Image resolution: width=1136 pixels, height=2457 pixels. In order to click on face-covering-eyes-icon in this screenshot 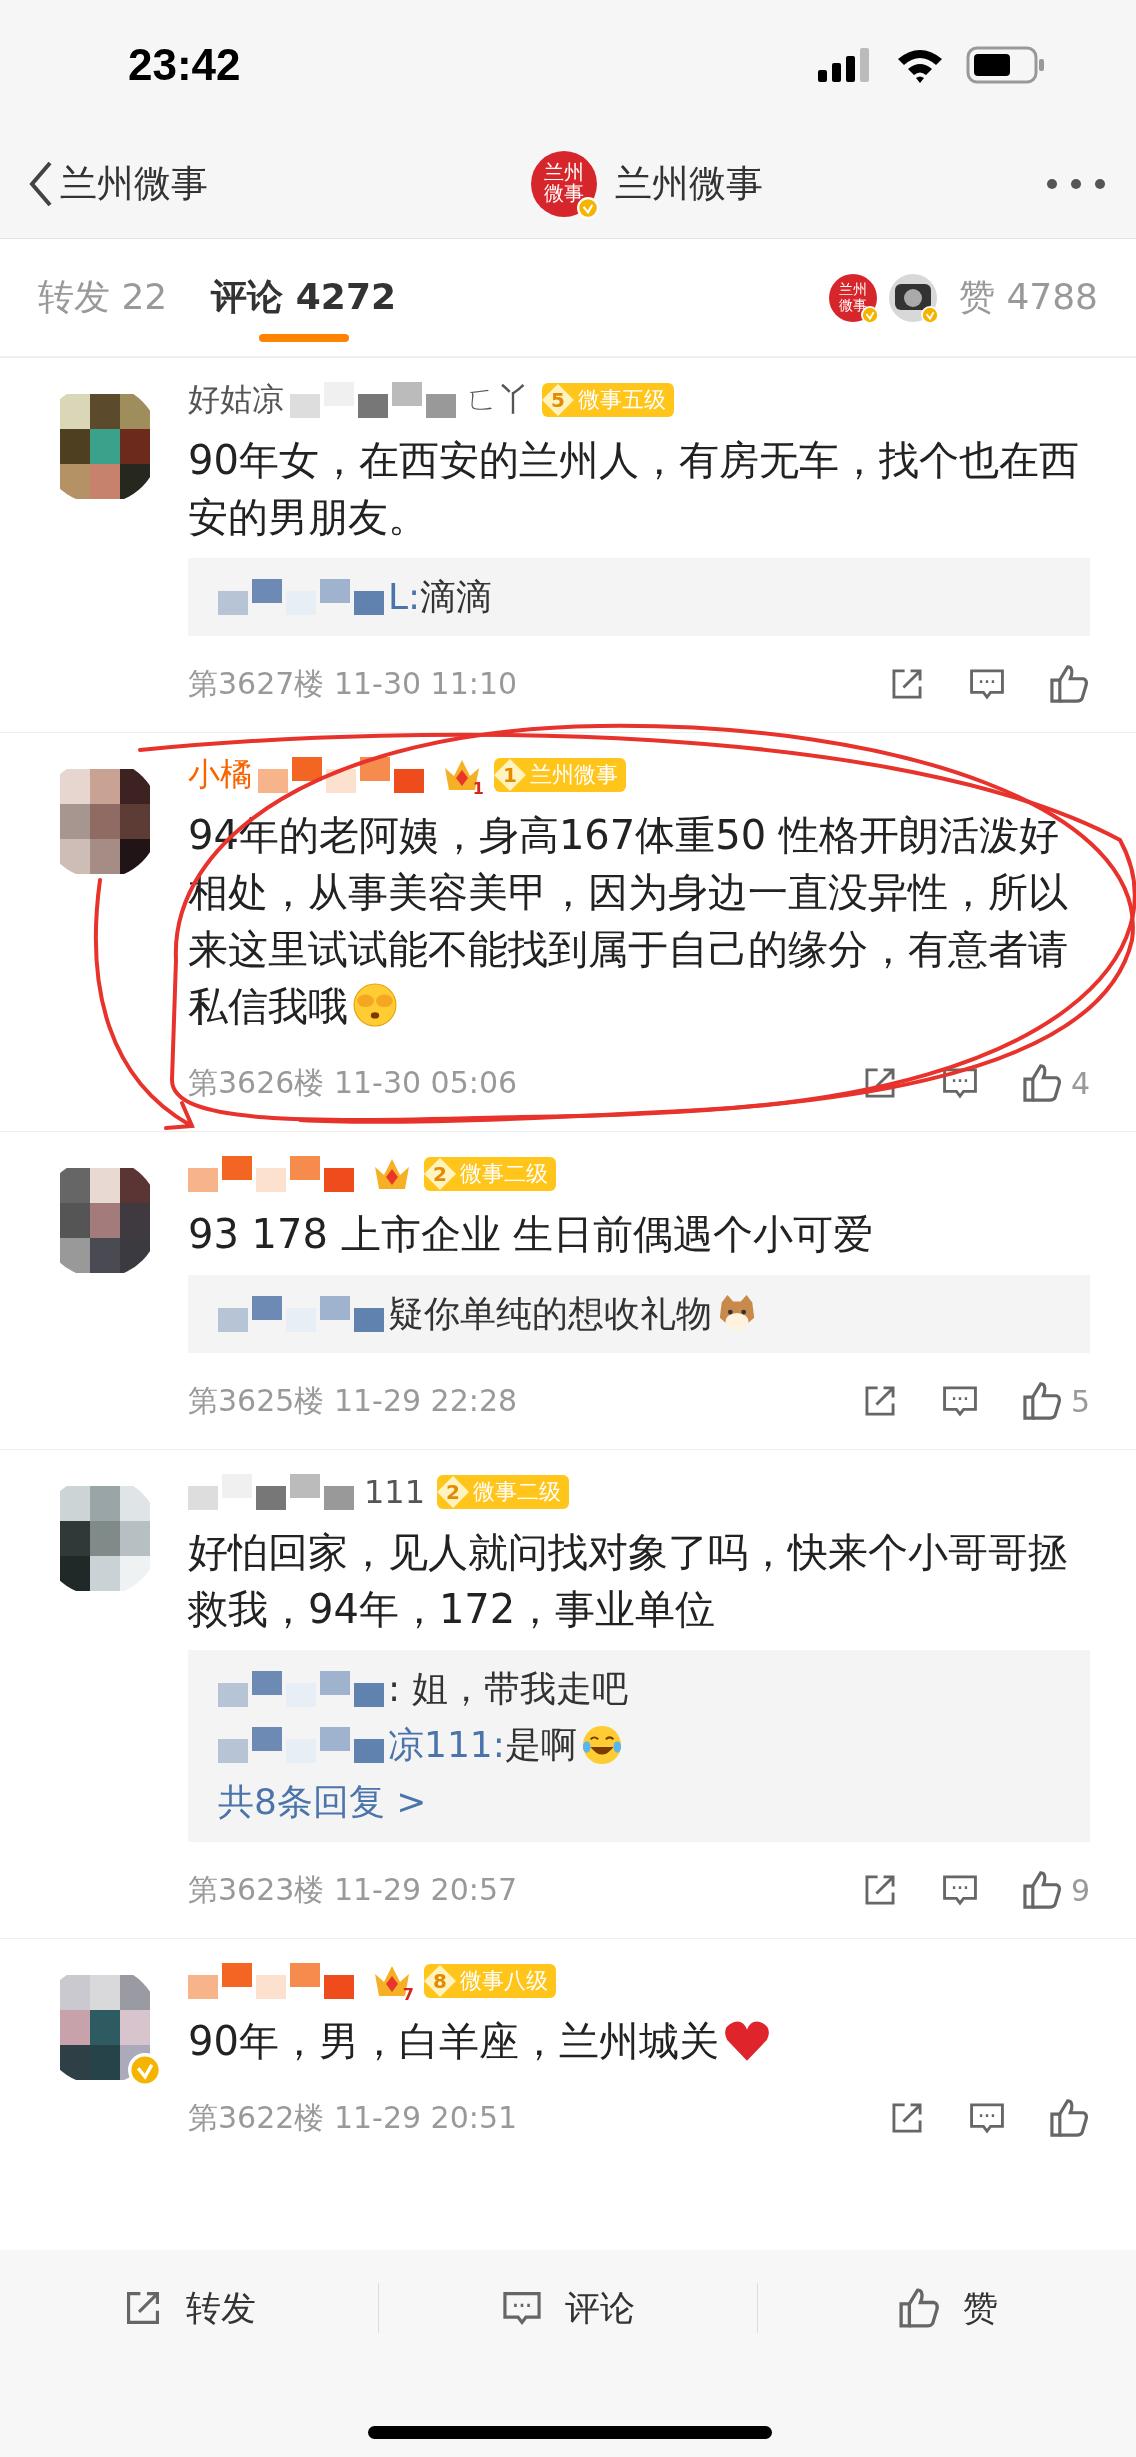, I will do `click(375, 1005)`.